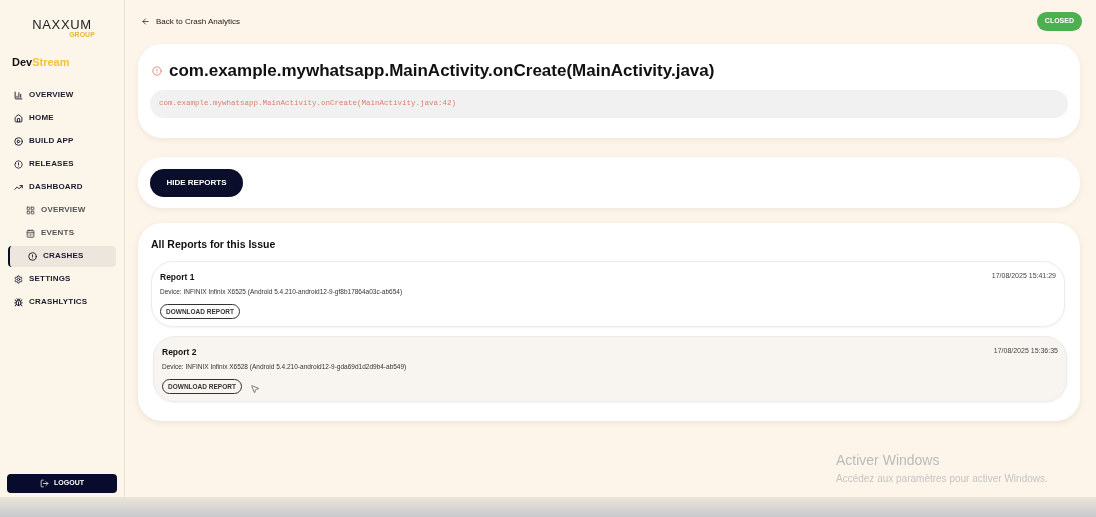  What do you see at coordinates (196, 182) in the screenshot?
I see `hide-reports-button: HIDE REPORTS` at bounding box center [196, 182].